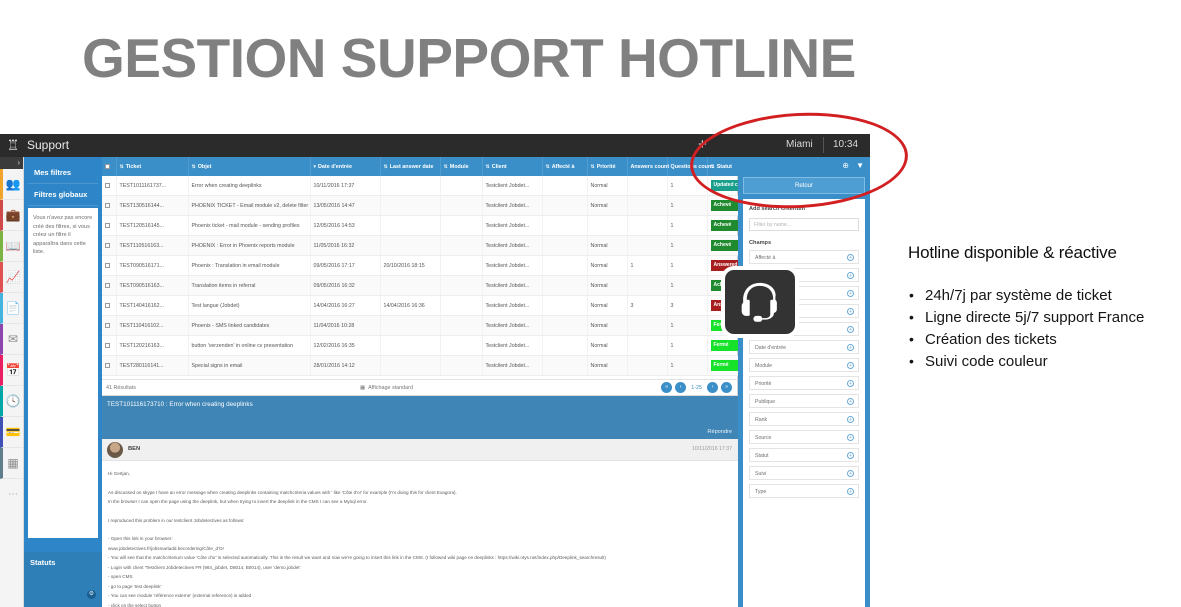  What do you see at coordinates (804, 383) in the screenshot?
I see `field-row-priorit: Priorité +` at bounding box center [804, 383].